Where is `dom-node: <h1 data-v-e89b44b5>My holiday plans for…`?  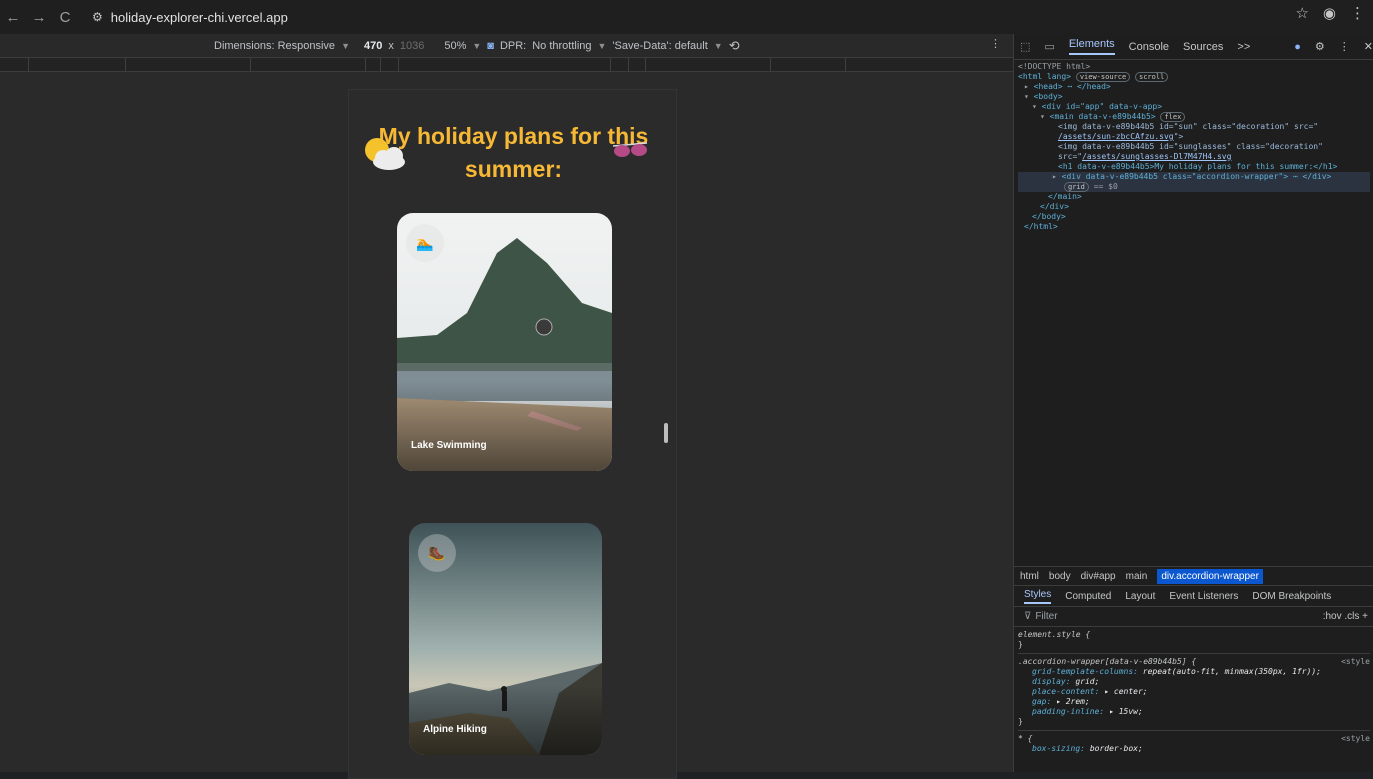 dom-node: <h1 data-v-e89b44b5>My holiday plans for… is located at coordinates (1194, 167).